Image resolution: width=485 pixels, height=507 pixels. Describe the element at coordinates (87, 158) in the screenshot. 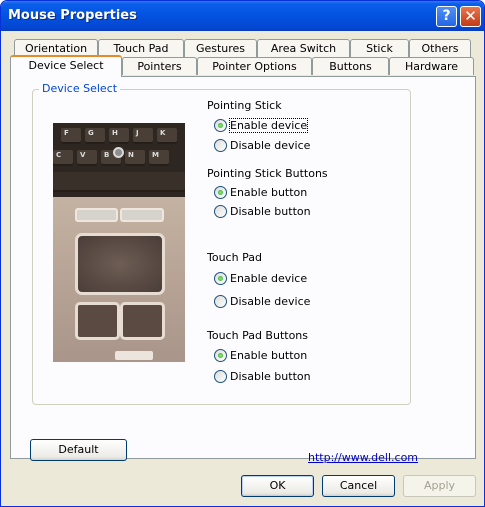

I see `key-v: V` at that location.